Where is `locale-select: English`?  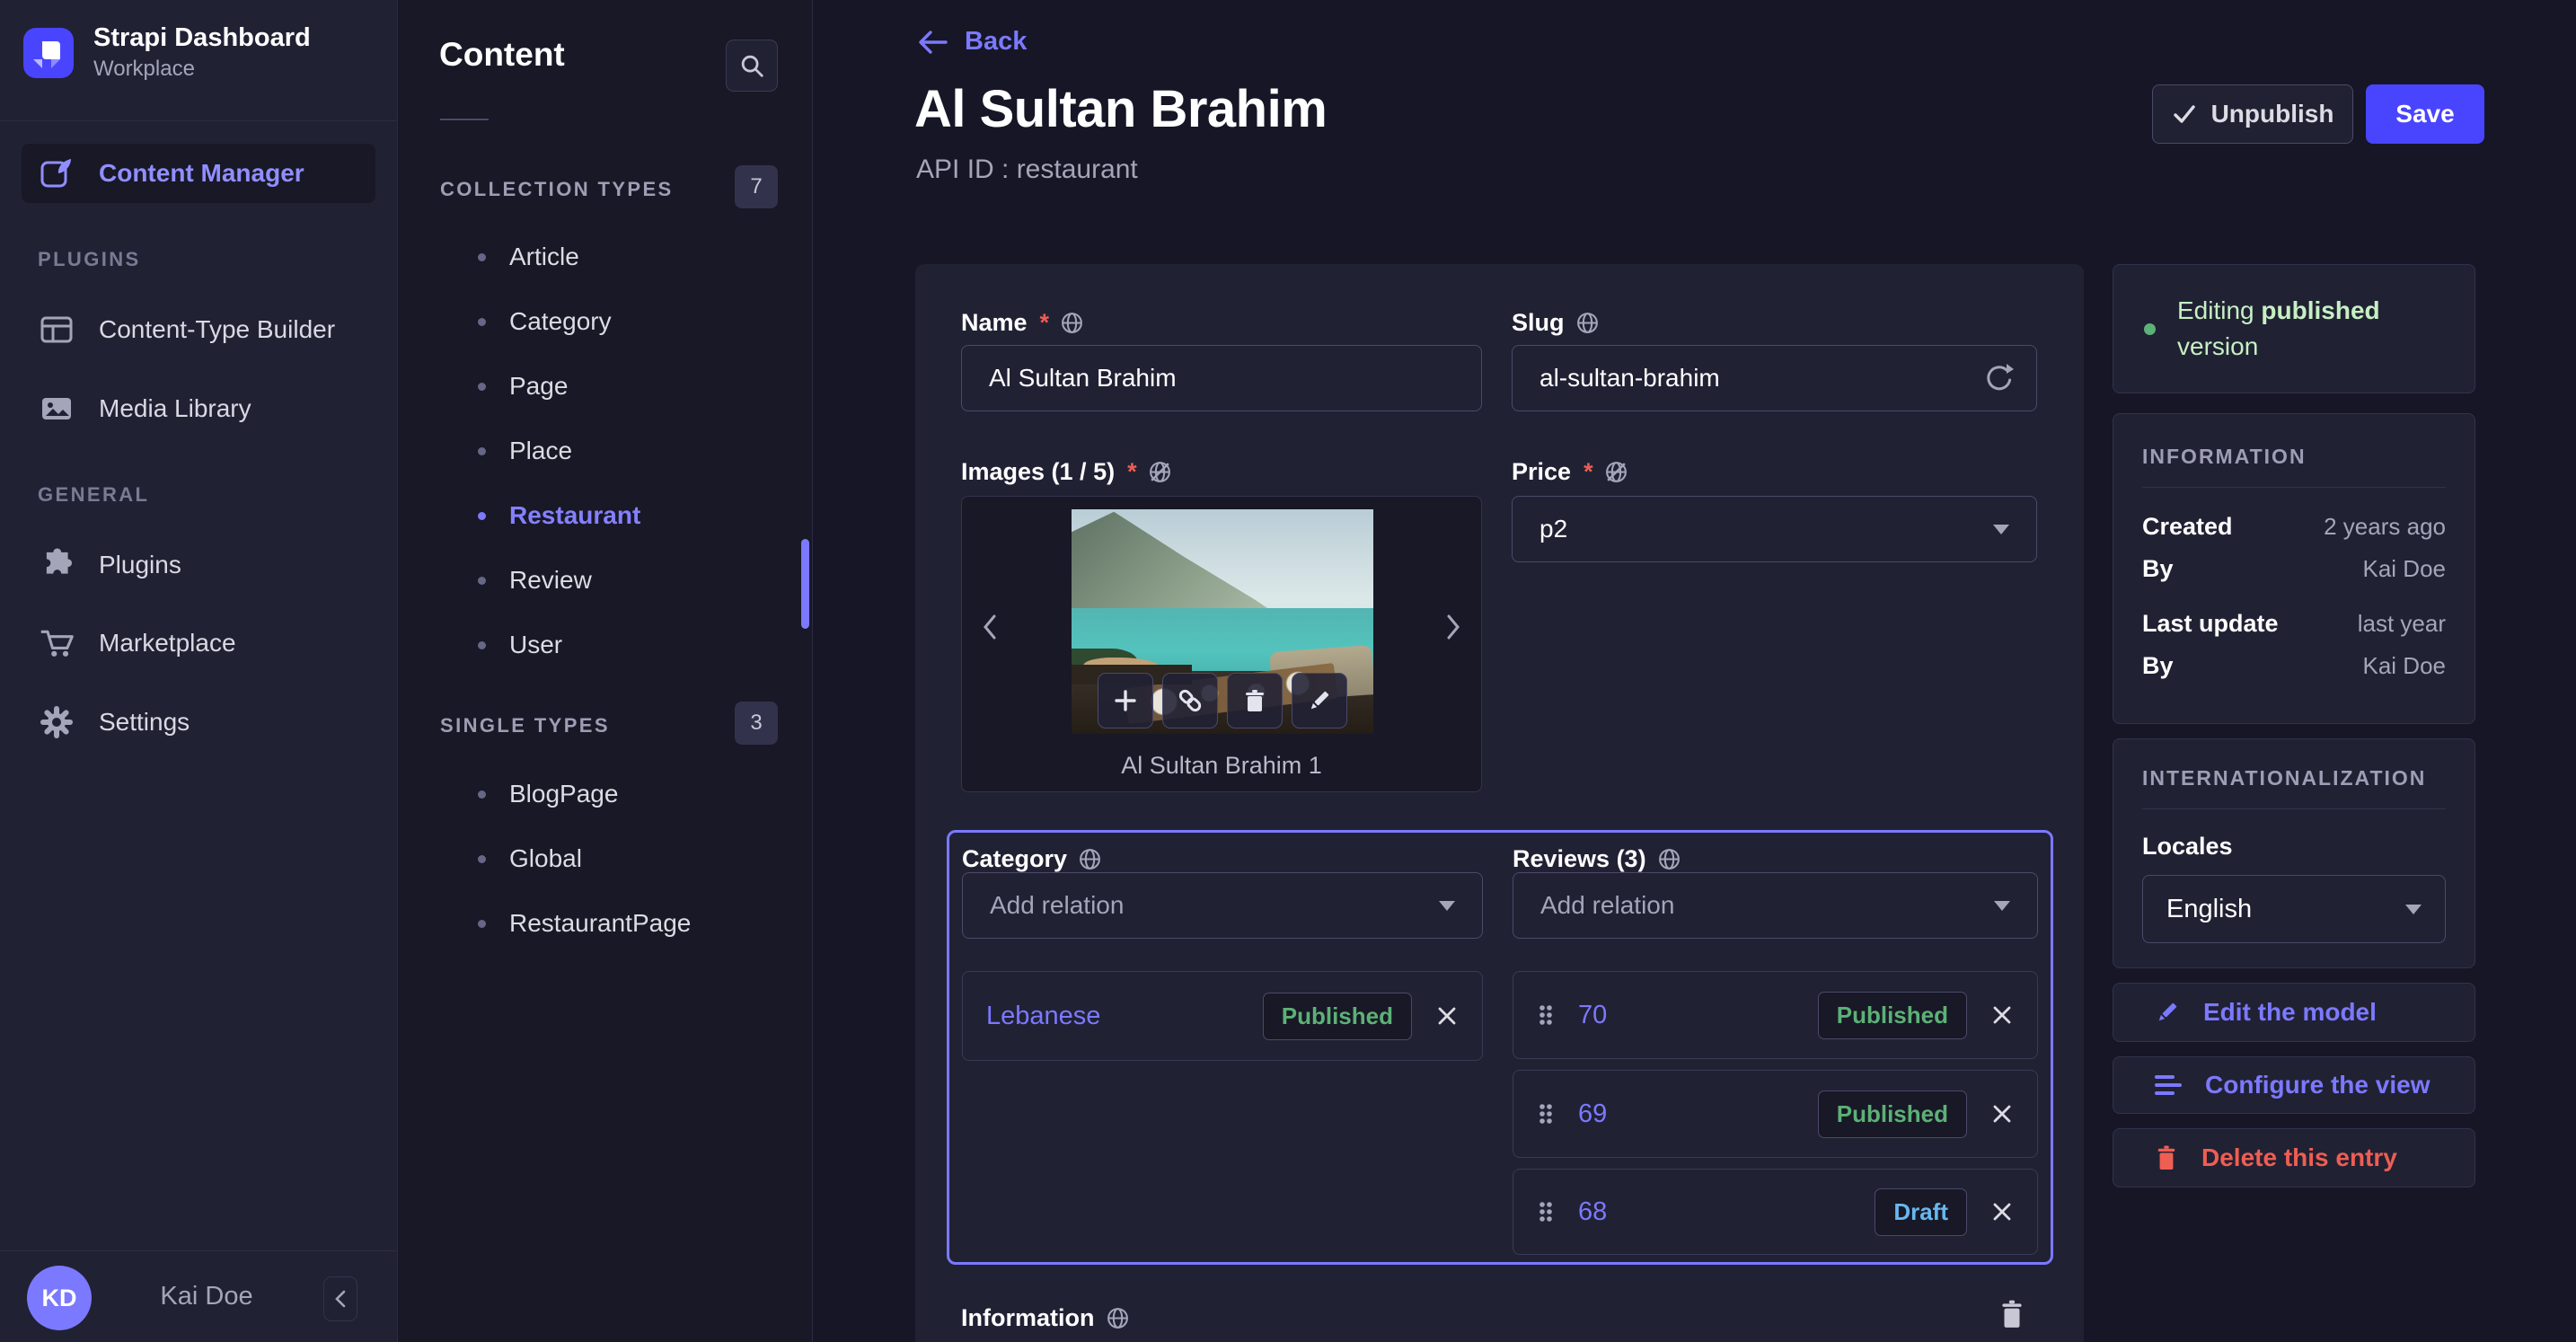
locale-select: English is located at coordinates (2294, 909).